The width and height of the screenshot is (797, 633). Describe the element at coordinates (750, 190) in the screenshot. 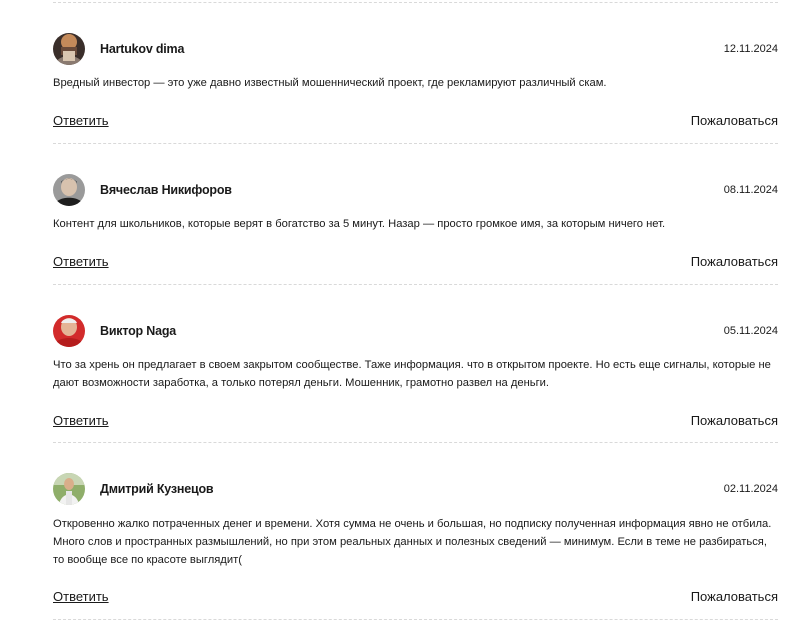

I see `comment-date: 08.11.2024` at that location.